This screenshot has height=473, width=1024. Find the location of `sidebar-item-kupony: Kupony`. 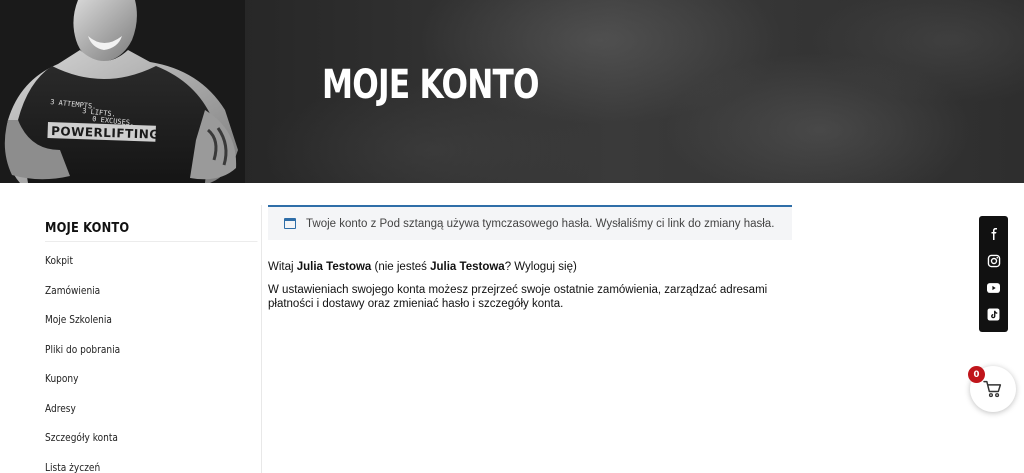

sidebar-item-kupony: Kupony is located at coordinates (151, 379).